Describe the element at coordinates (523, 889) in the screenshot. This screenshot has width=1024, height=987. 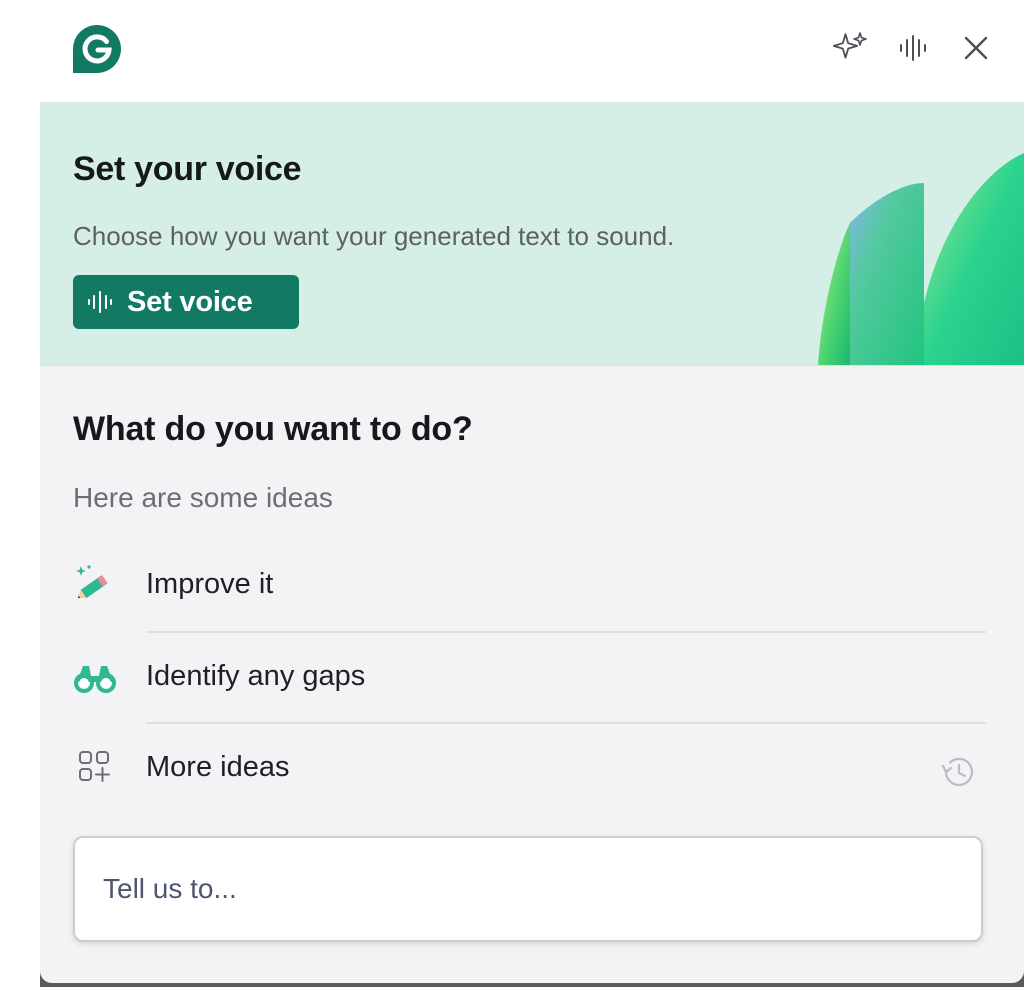
I see `prompt-input` at that location.